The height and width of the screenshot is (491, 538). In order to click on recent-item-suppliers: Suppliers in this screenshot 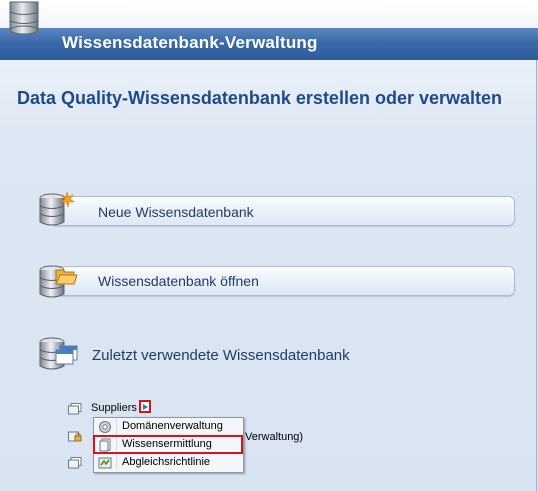, I will do `click(114, 408)`.